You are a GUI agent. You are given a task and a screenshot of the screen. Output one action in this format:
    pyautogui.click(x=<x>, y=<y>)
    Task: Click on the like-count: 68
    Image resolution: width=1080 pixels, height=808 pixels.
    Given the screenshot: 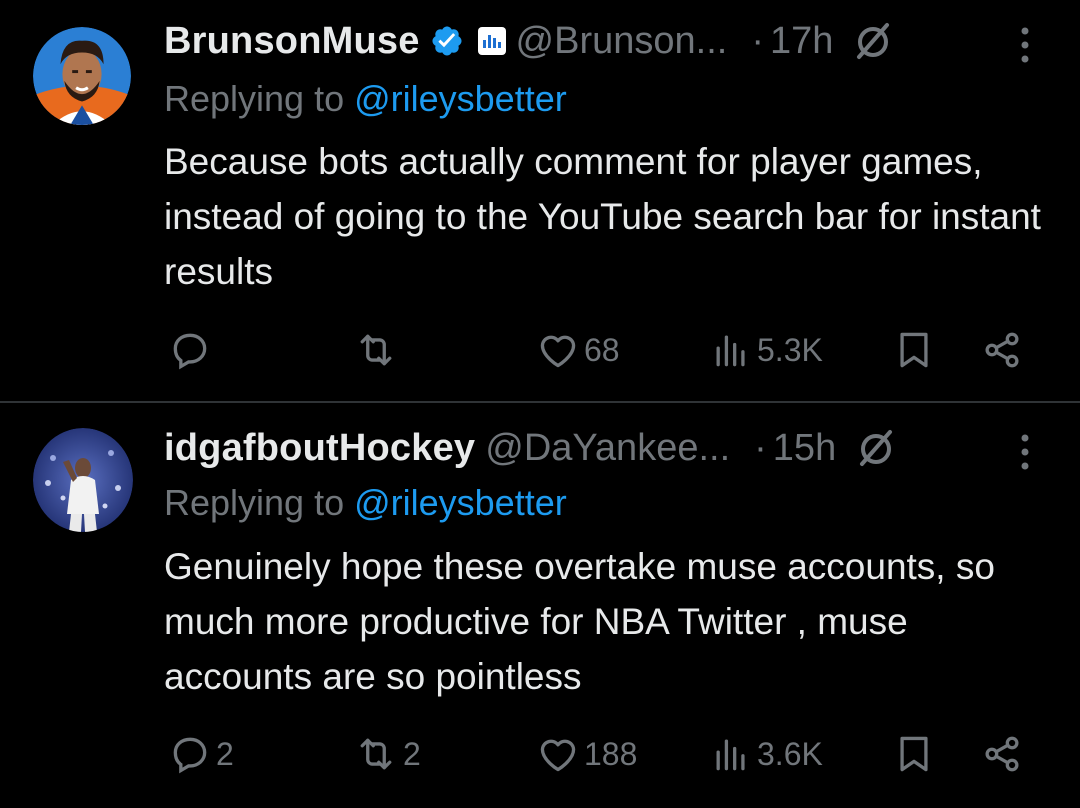 What is the action you would take?
    pyautogui.click(x=602, y=349)
    